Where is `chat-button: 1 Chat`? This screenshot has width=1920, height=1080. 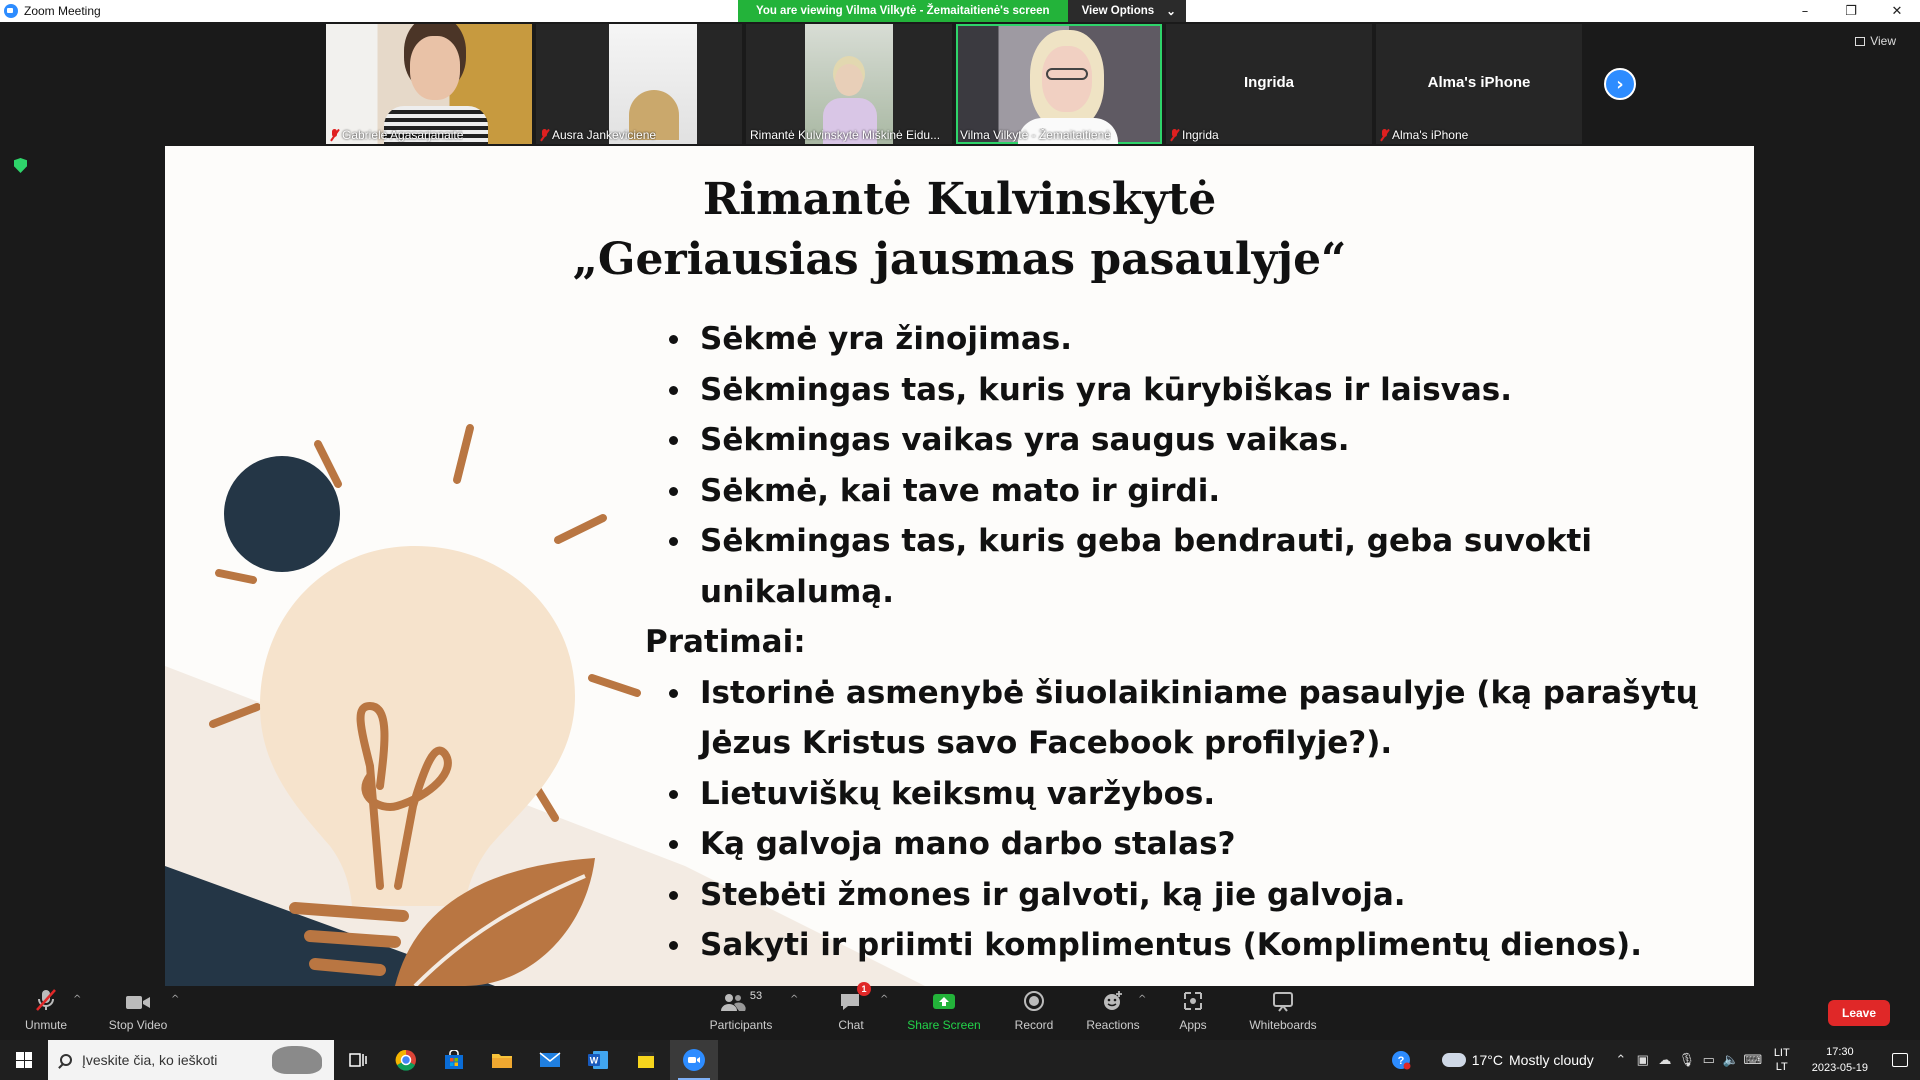 chat-button: 1 Chat is located at coordinates (851, 1011).